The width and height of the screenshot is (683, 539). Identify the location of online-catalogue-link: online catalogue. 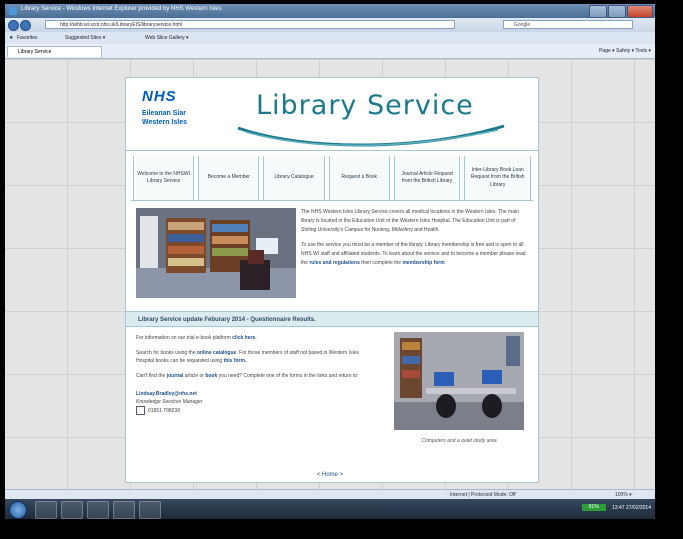
(216, 353).